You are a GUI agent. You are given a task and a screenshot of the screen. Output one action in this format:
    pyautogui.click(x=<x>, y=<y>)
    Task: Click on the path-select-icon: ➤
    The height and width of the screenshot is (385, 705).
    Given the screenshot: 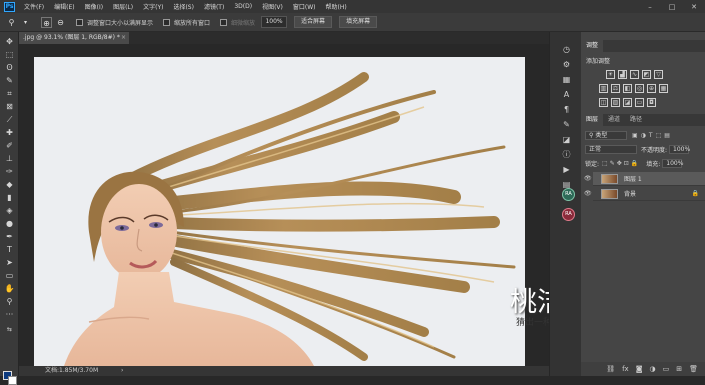 What is the action you would take?
    pyautogui.click(x=9, y=262)
    